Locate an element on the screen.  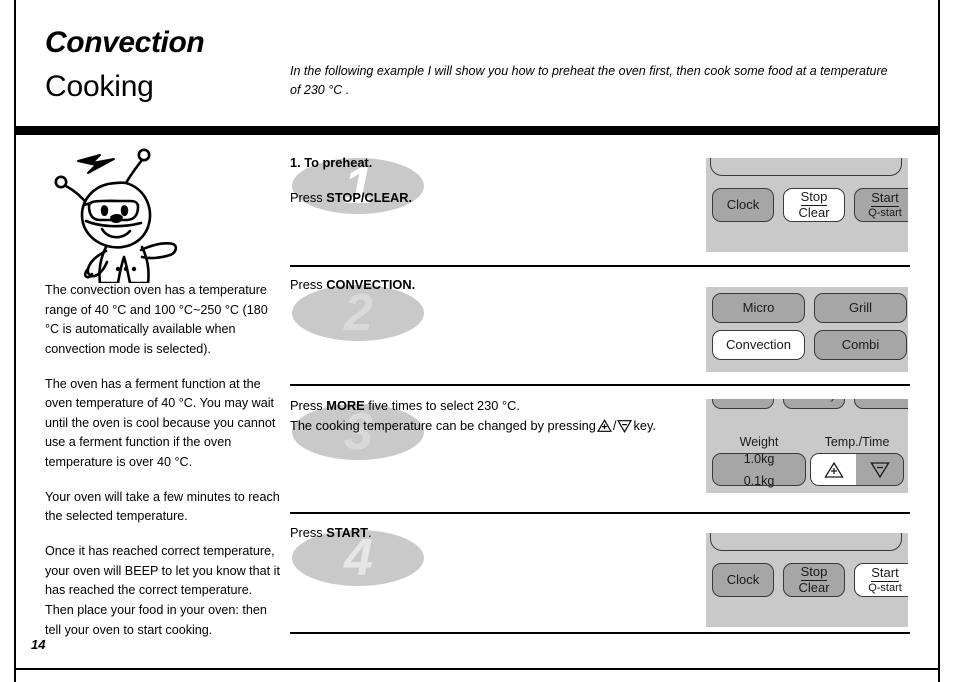
temp-time-stepper is located at coordinates (857, 469).